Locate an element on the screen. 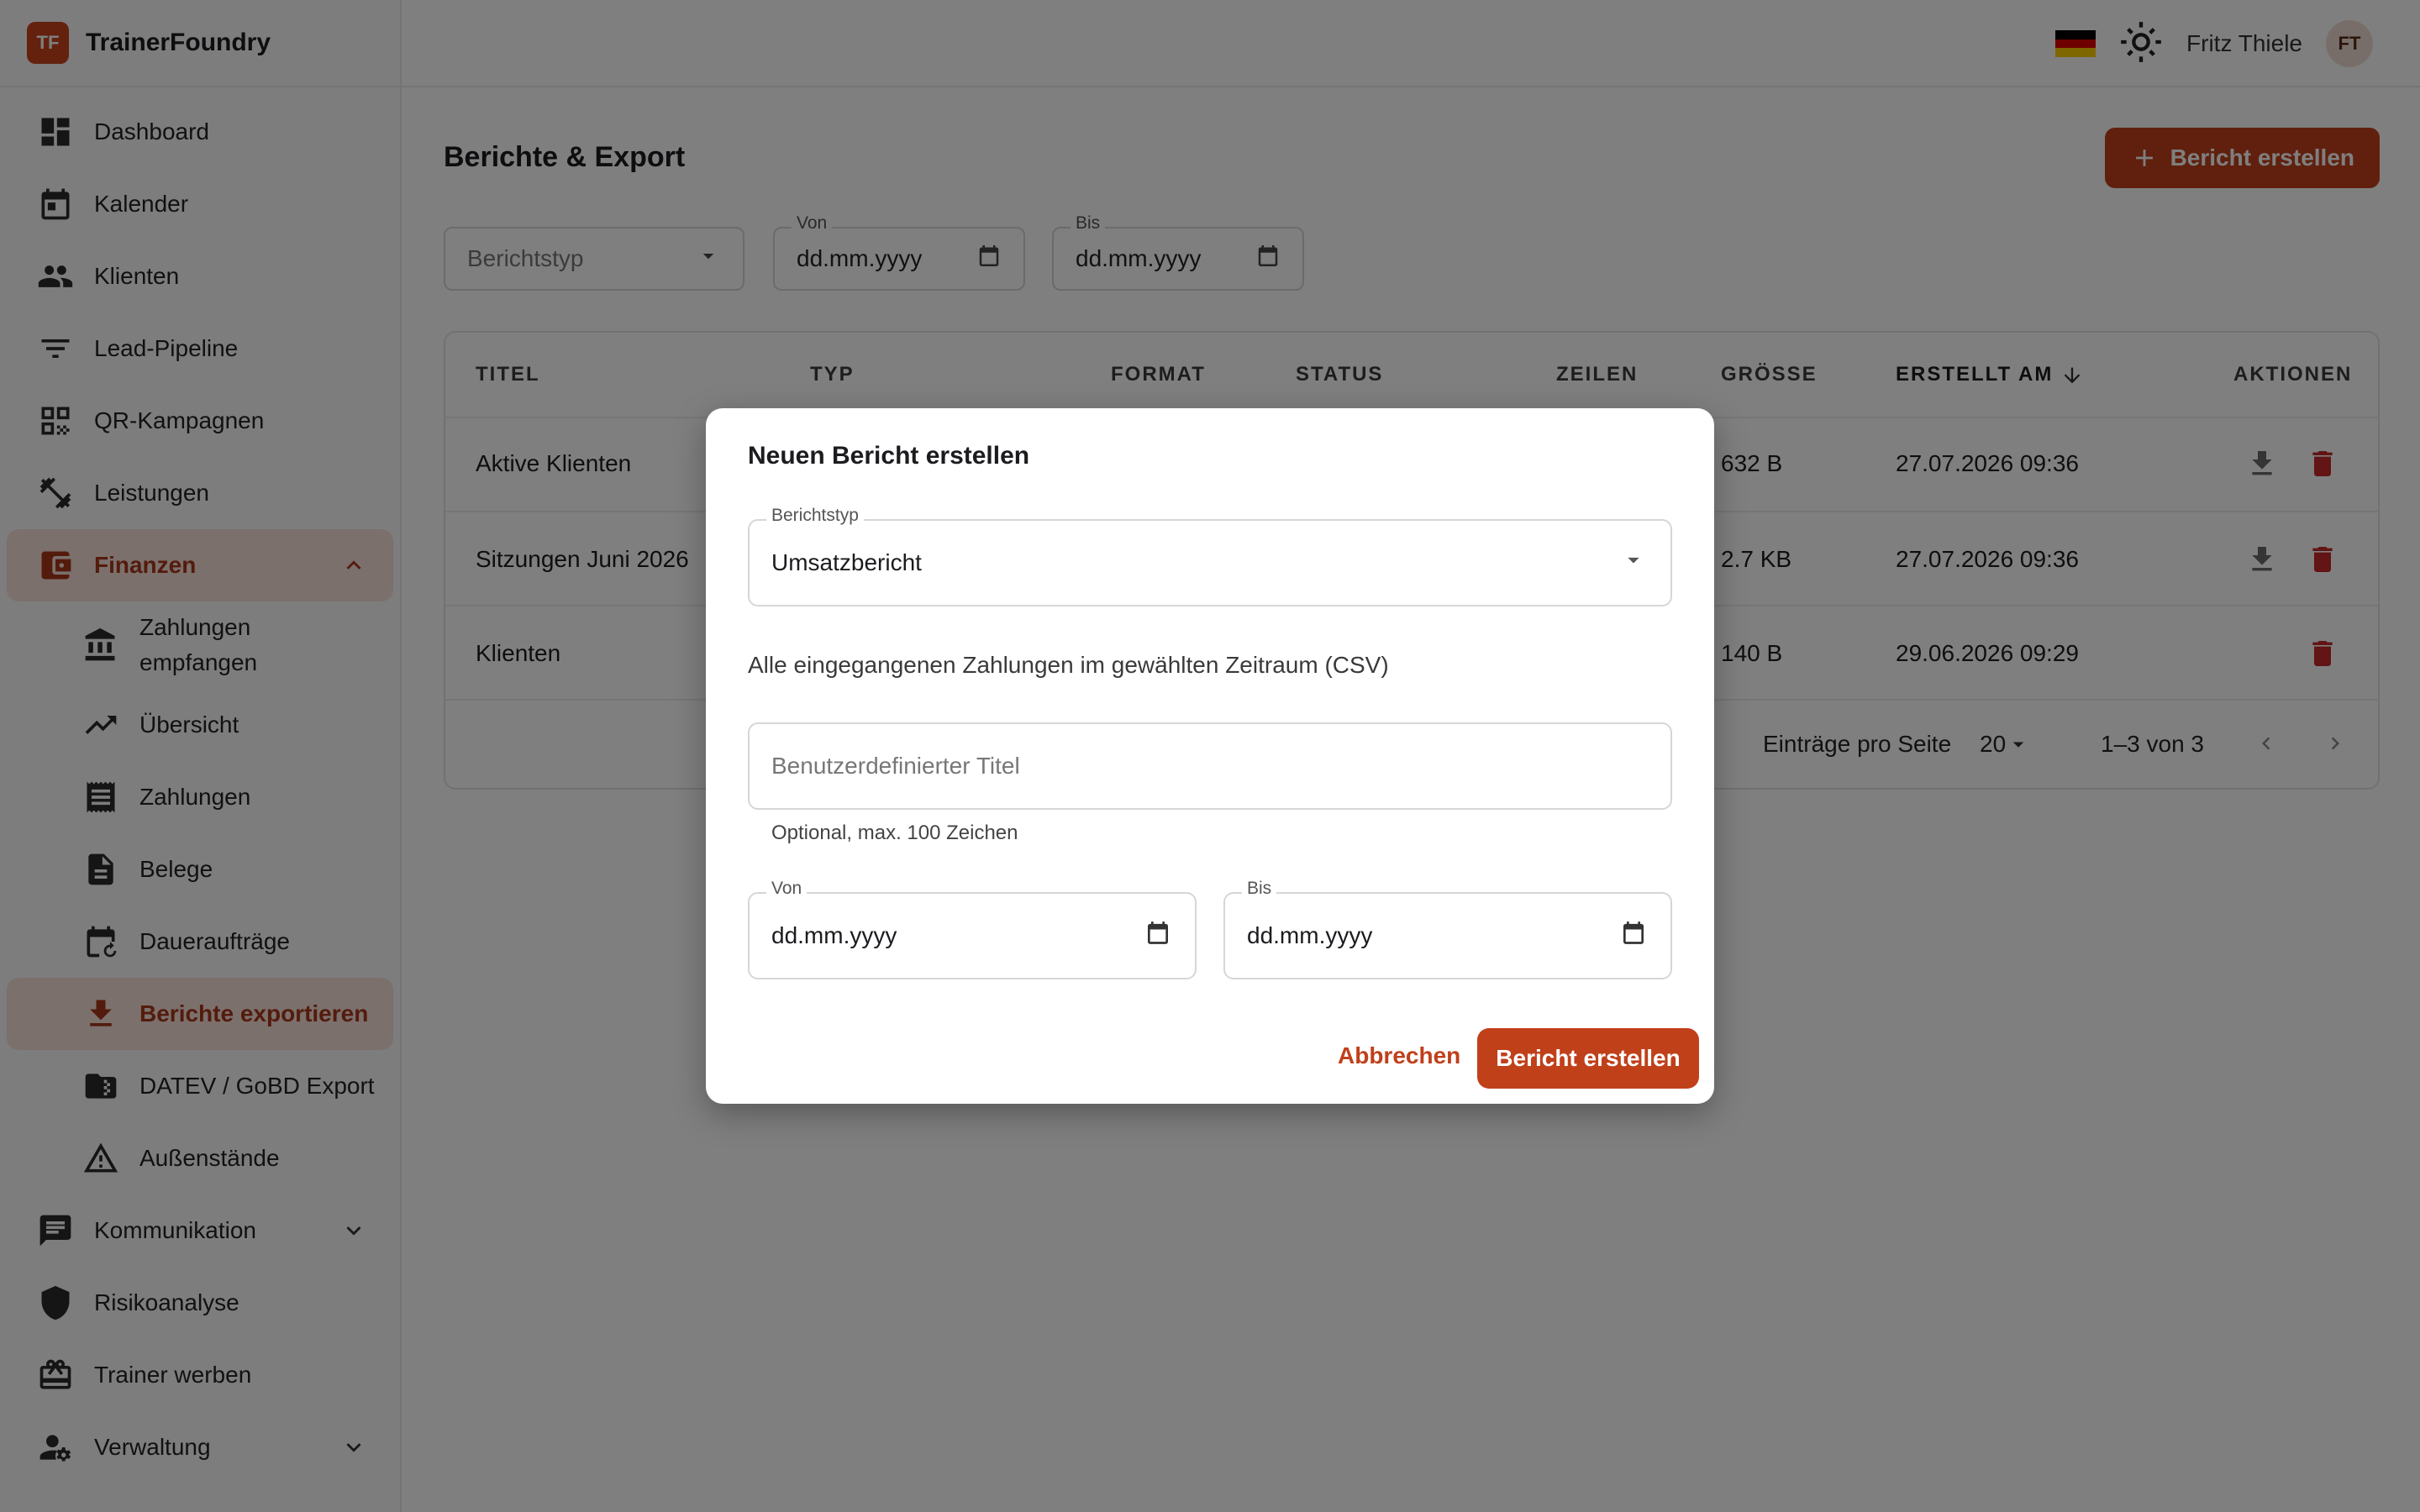 This screenshot has height=1512, width=2420. to-date-input: Bis dd.mm.yyyy is located at coordinates (1447, 929).